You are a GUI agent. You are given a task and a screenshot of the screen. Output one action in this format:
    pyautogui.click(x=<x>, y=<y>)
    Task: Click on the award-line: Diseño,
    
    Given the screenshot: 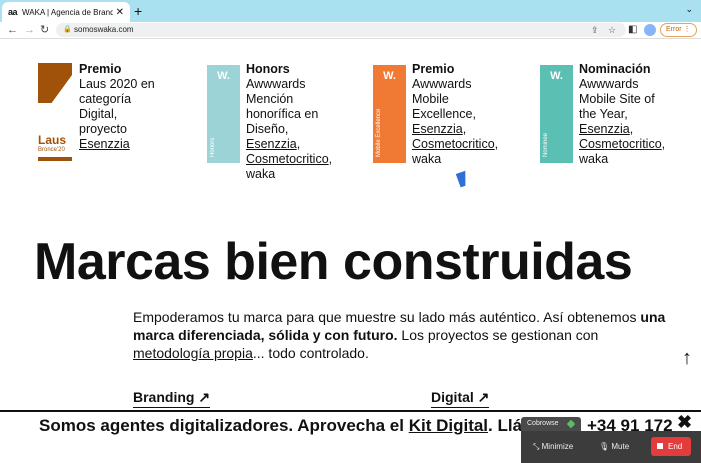 What is the action you would take?
    pyautogui.click(x=267, y=129)
    